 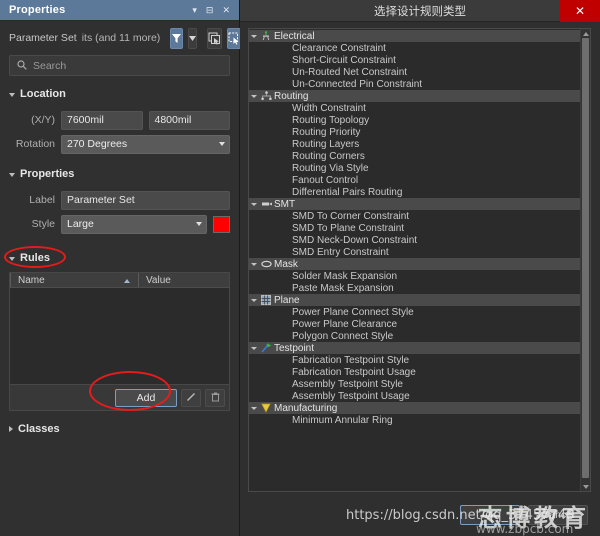 I want to click on chevron-down-icon: ▾, so click(x=194, y=10).